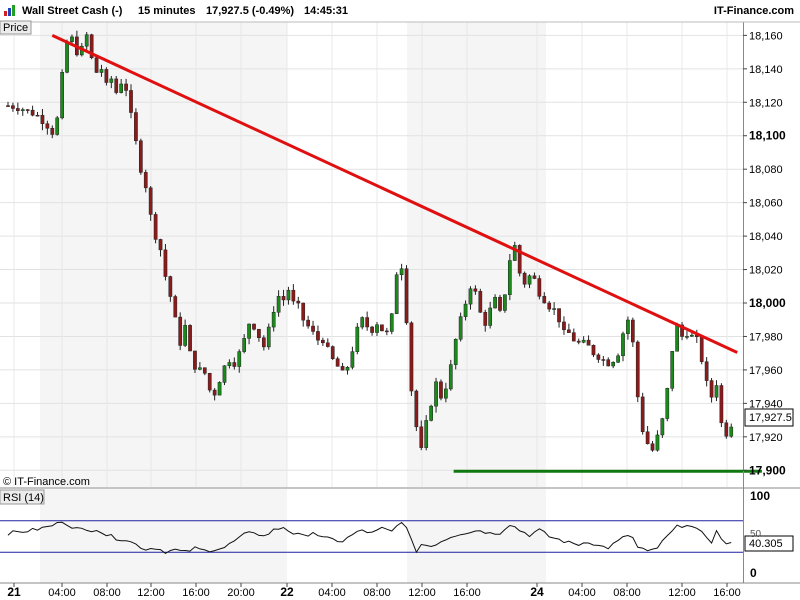 Image resolution: width=800 pixels, height=600 pixels. What do you see at coordinates (241, 593) in the screenshot?
I see `x-tick-label: 20:00` at bounding box center [241, 593].